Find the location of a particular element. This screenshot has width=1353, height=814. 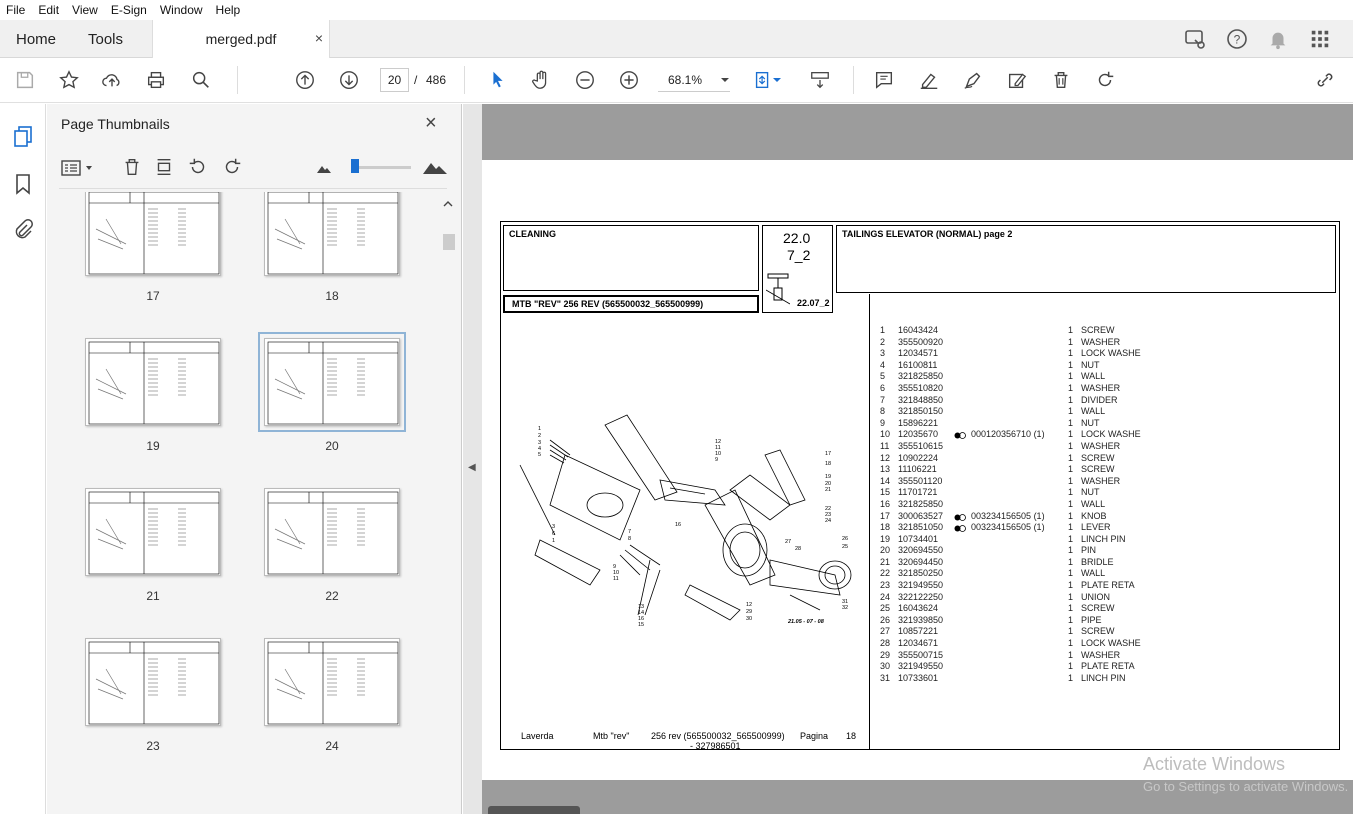

part-code: 11106221 is located at coordinates (917, 469).